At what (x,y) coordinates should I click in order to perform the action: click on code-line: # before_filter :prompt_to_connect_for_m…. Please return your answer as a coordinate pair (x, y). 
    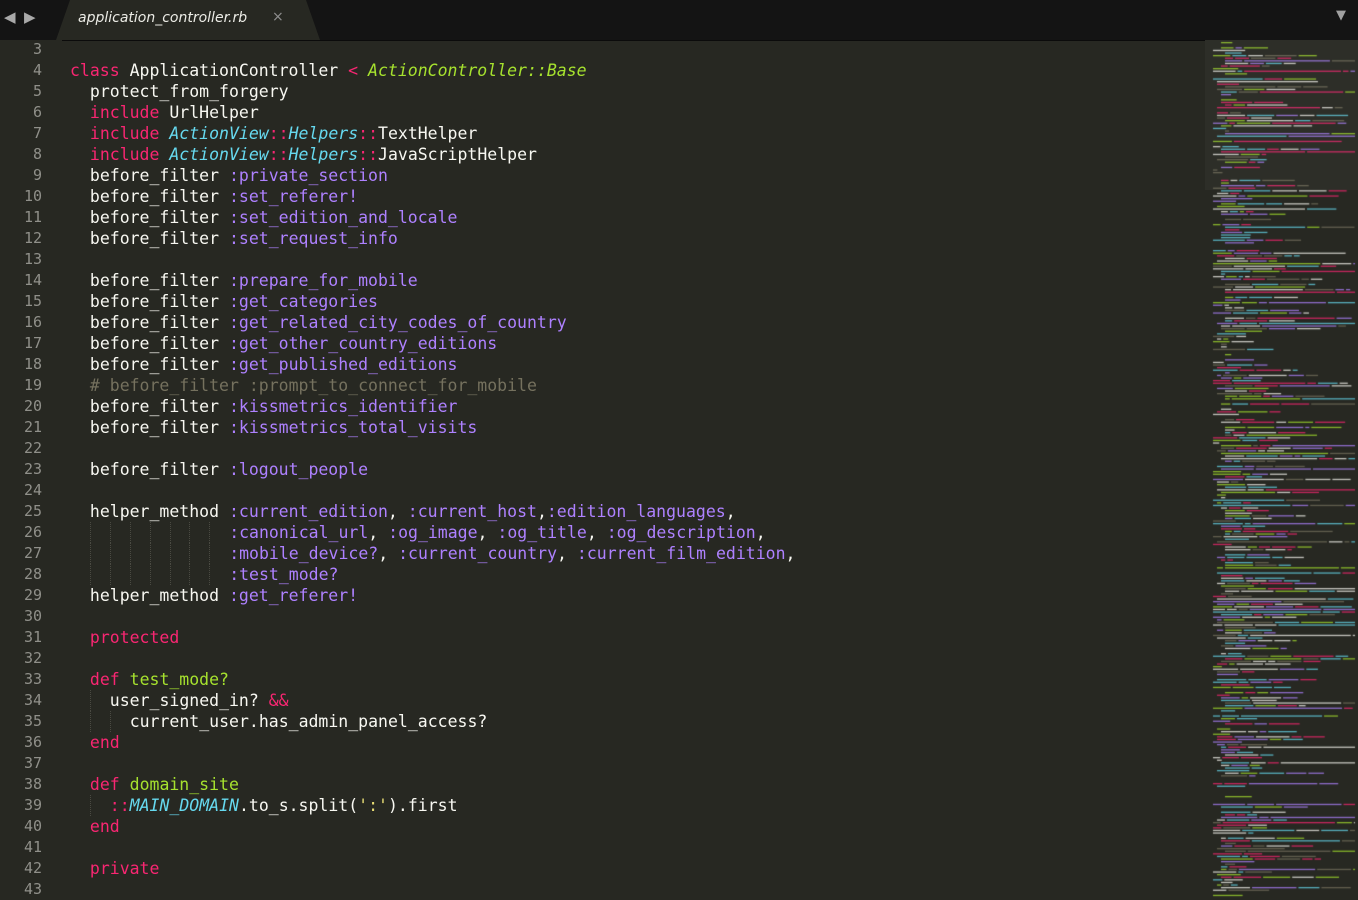
    Looking at the image, I should click on (313, 385).